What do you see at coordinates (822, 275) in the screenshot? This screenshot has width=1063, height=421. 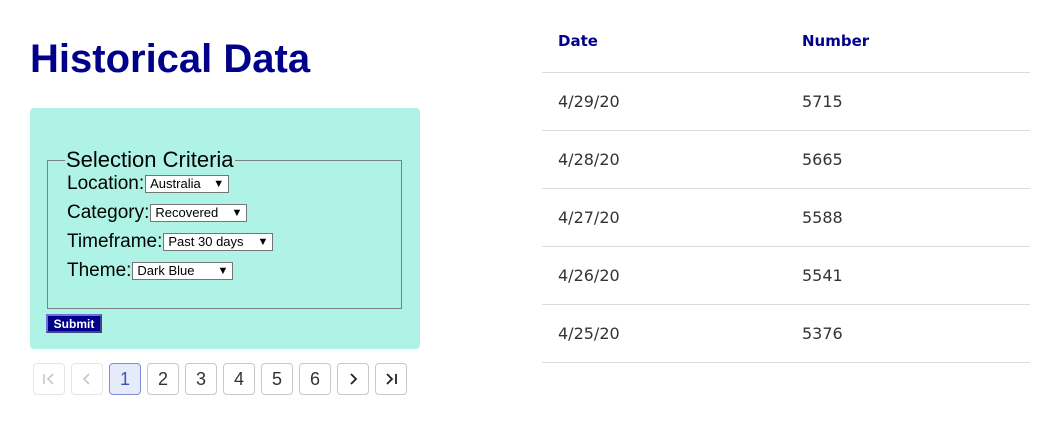 I see `number-cell: 5541` at bounding box center [822, 275].